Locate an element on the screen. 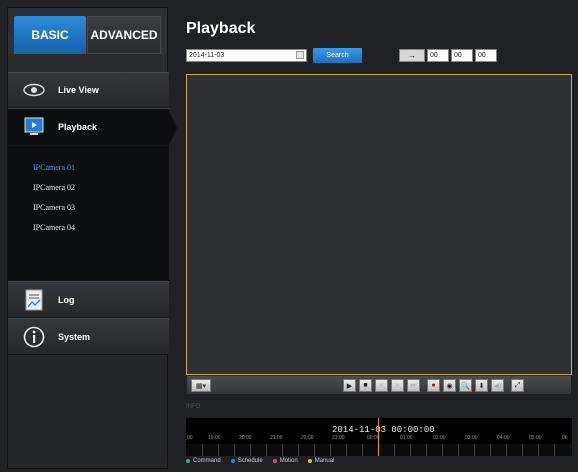 This screenshot has width=578, height=472. second-field: 00 is located at coordinates (486, 55).